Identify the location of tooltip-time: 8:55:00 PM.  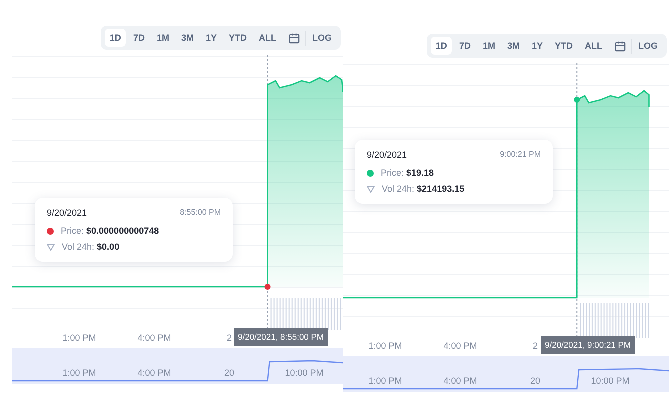
(200, 213).